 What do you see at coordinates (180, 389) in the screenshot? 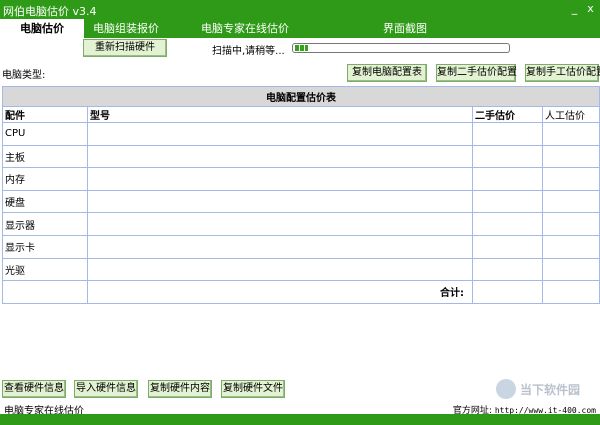
I see `copy-hardware-content-button: 复制硬件内容` at bounding box center [180, 389].